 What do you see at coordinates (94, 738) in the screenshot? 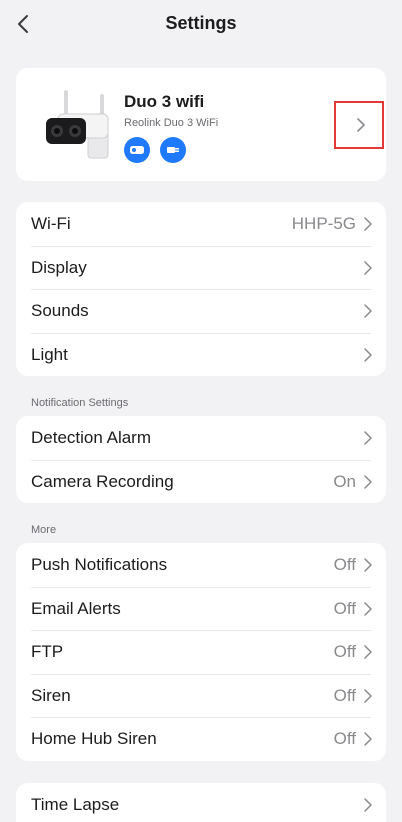
I see `row-label: Home Hub Siren` at bounding box center [94, 738].